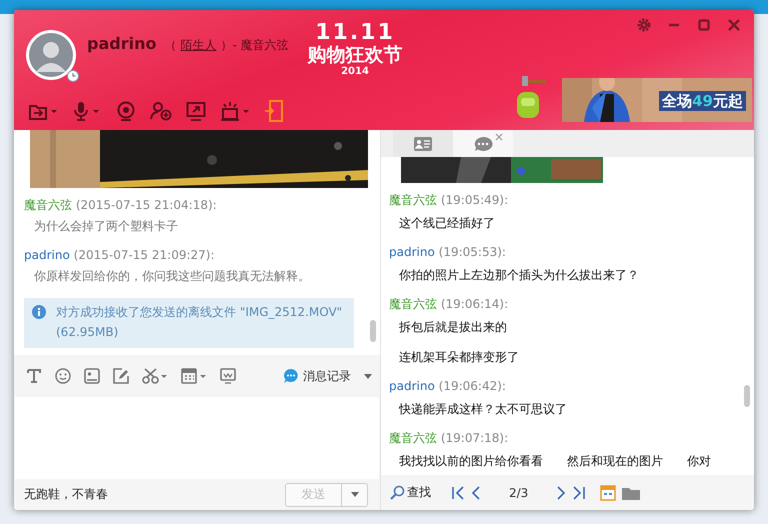 Image resolution: width=768 pixels, height=524 pixels. What do you see at coordinates (228, 376) in the screenshot?
I see `screen-icon` at bounding box center [228, 376].